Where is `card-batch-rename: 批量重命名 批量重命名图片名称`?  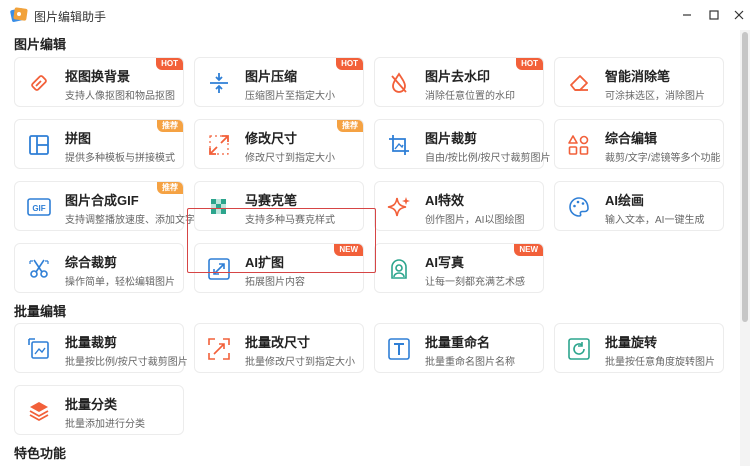 card-batch-rename: 批量重命名 批量重命名图片名称 is located at coordinates (459, 348).